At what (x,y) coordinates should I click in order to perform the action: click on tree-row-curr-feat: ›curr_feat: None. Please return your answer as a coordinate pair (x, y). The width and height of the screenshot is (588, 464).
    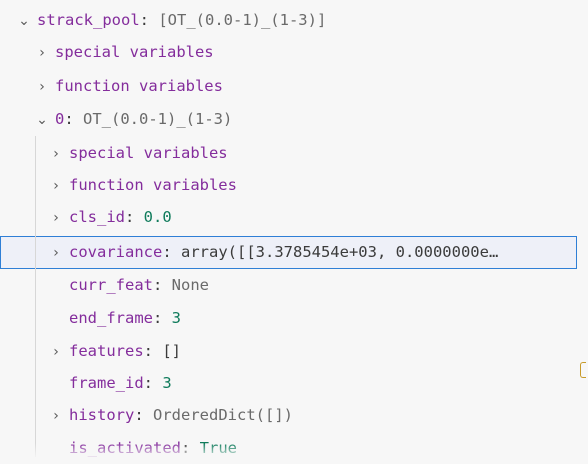
    Looking at the image, I should click on (288, 285).